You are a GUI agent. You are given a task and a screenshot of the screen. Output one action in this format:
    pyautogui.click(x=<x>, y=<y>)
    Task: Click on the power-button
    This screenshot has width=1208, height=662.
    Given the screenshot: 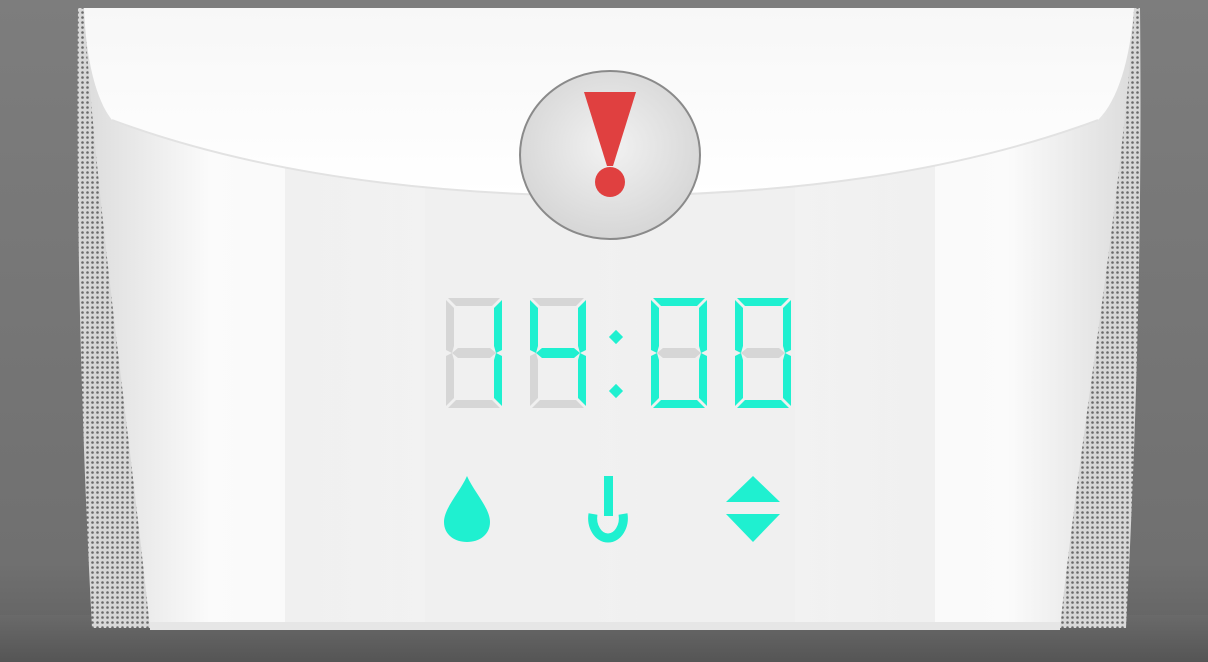 What is the action you would take?
    pyautogui.click(x=608, y=509)
    